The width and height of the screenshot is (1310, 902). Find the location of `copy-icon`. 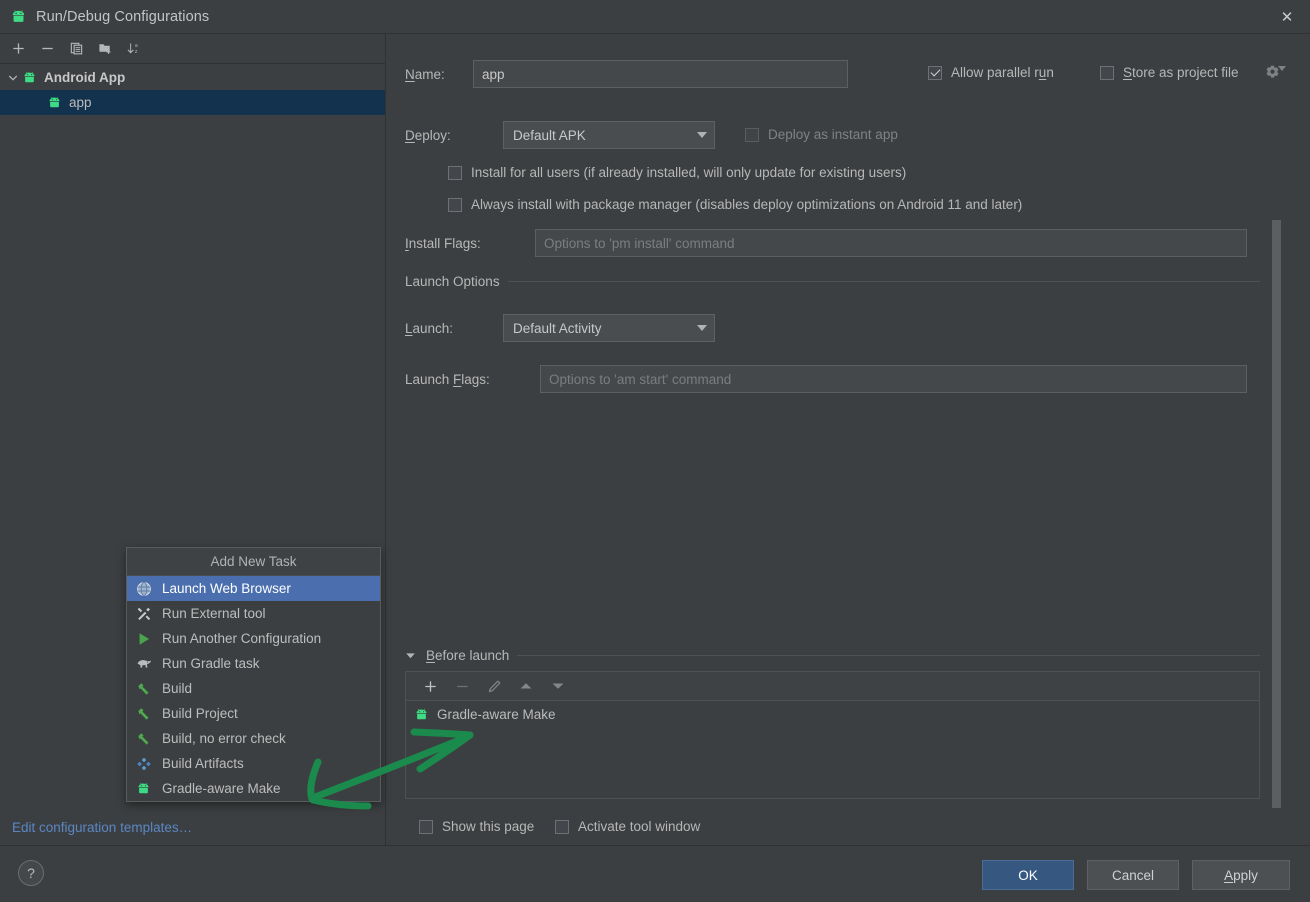

copy-icon is located at coordinates (76, 49).